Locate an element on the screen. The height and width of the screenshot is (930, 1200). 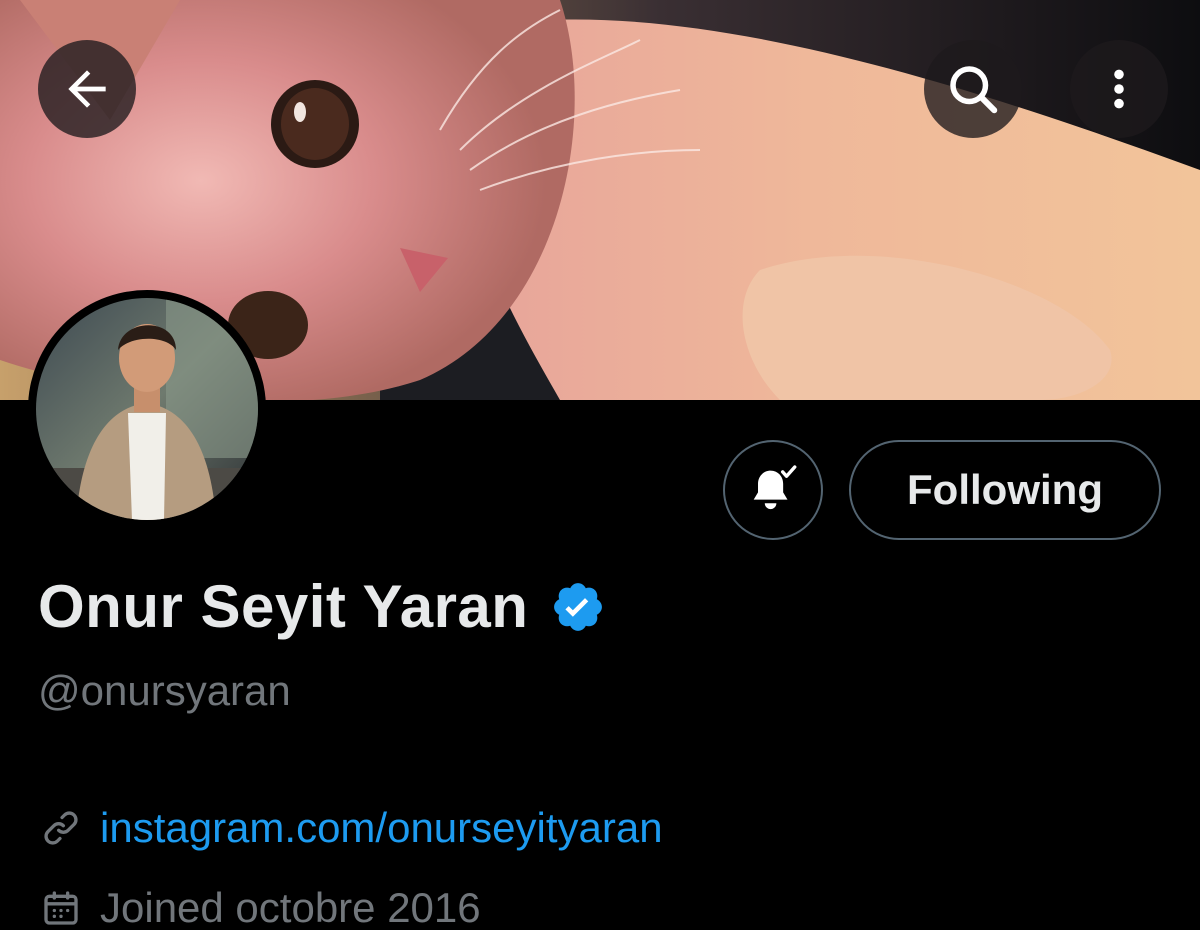
back-button is located at coordinates (87, 89).